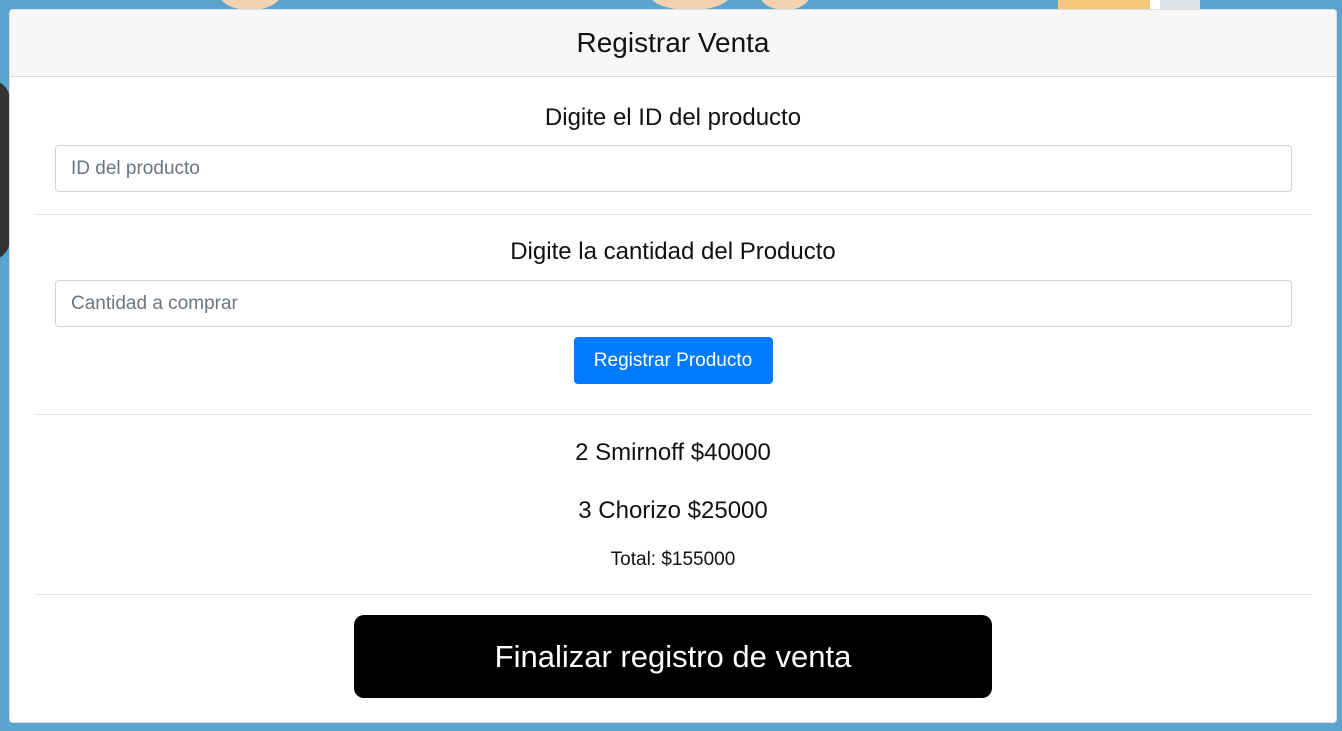 The width and height of the screenshot is (1342, 731). I want to click on list-item: 2 Smirnoff $40000, so click(673, 452).